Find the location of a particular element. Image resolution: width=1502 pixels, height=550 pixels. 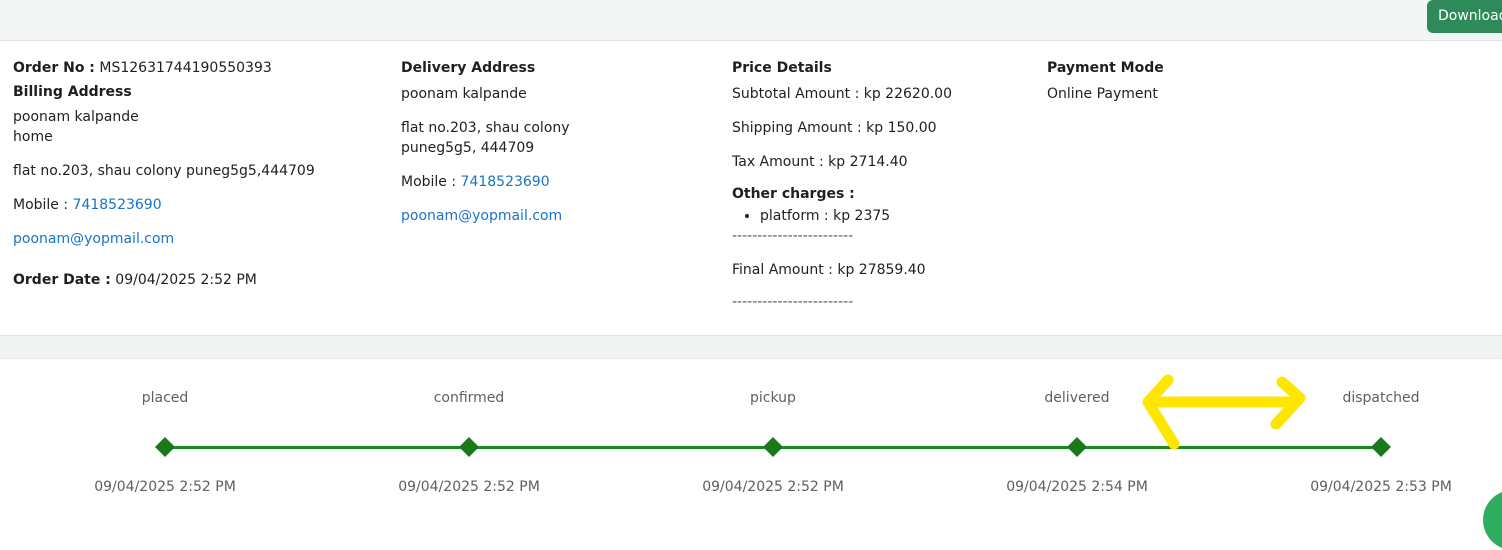

billing-mobile-label: Mobile : is located at coordinates (41, 205).